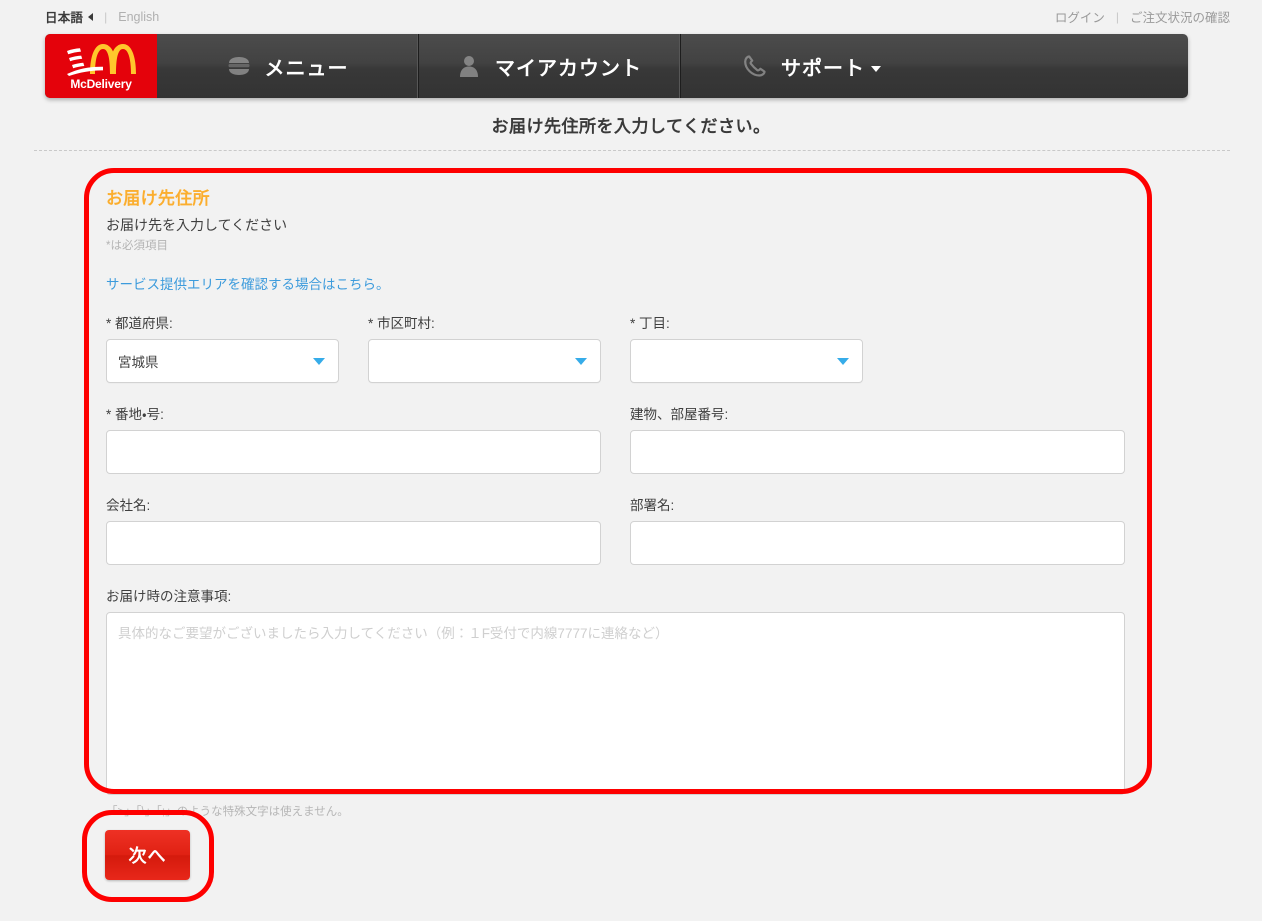  What do you see at coordinates (755, 66) in the screenshot?
I see `phone-icon` at bounding box center [755, 66].